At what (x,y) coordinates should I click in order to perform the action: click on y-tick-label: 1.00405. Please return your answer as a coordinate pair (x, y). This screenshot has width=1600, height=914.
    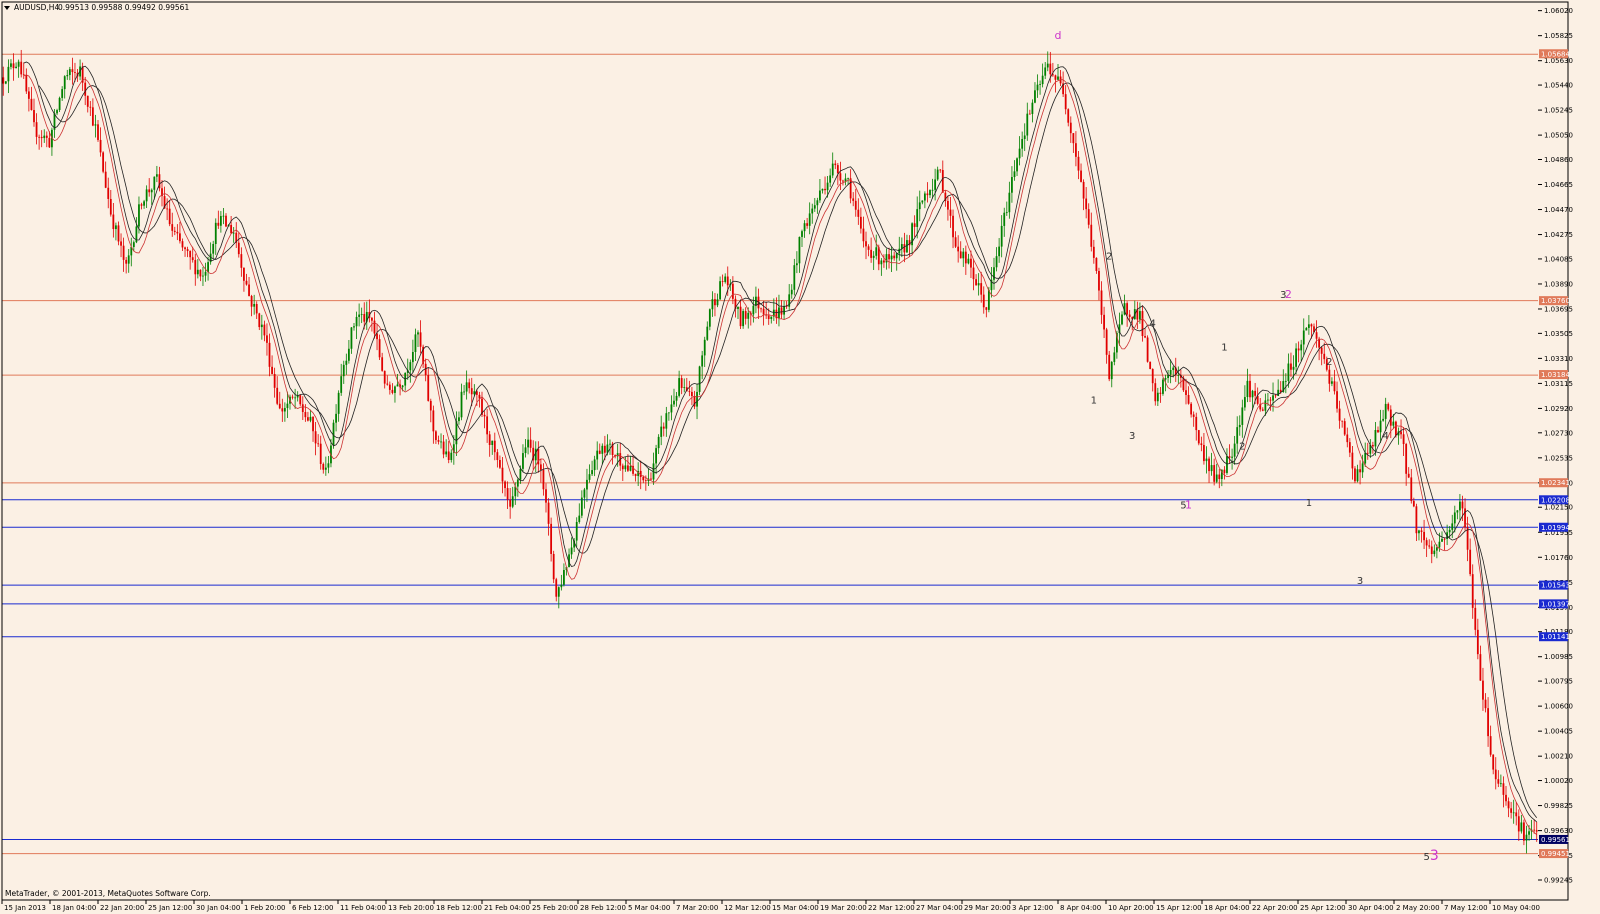
    Looking at the image, I should click on (1558, 732).